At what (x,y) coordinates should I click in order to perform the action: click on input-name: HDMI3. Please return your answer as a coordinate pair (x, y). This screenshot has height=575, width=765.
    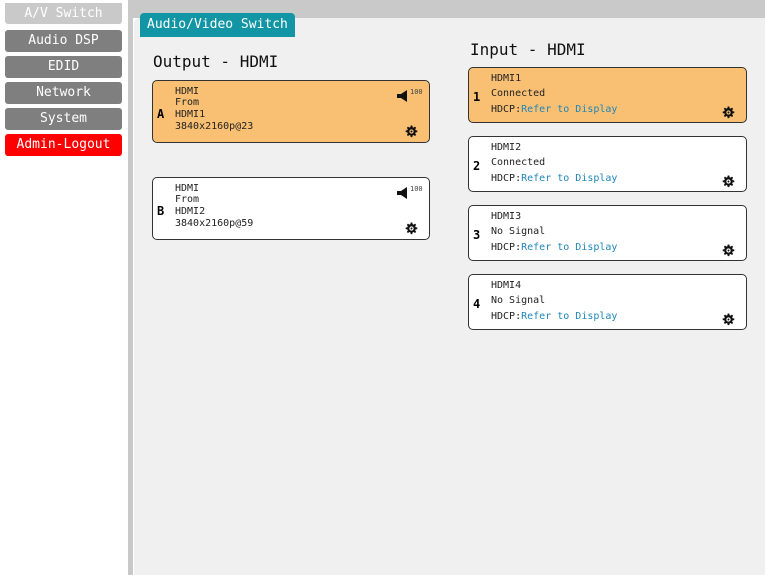
    Looking at the image, I should click on (506, 216).